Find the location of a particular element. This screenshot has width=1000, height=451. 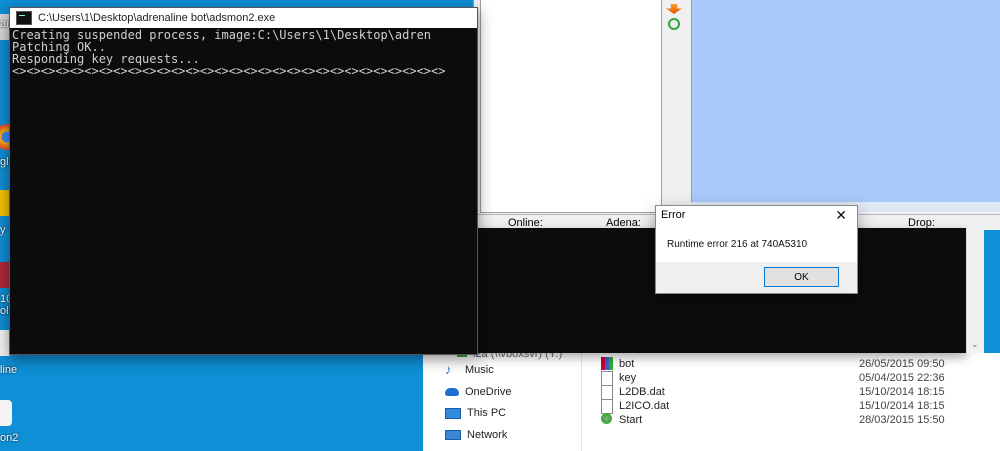

file-shortcut-icon is located at coordinates (6, 413).